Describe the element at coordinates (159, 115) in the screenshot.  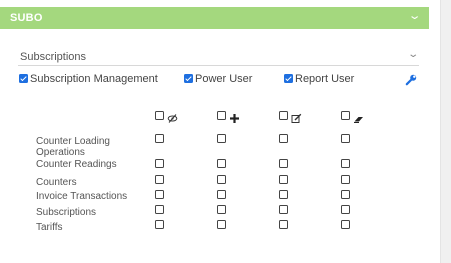
I see `column-checkbox-hide` at that location.